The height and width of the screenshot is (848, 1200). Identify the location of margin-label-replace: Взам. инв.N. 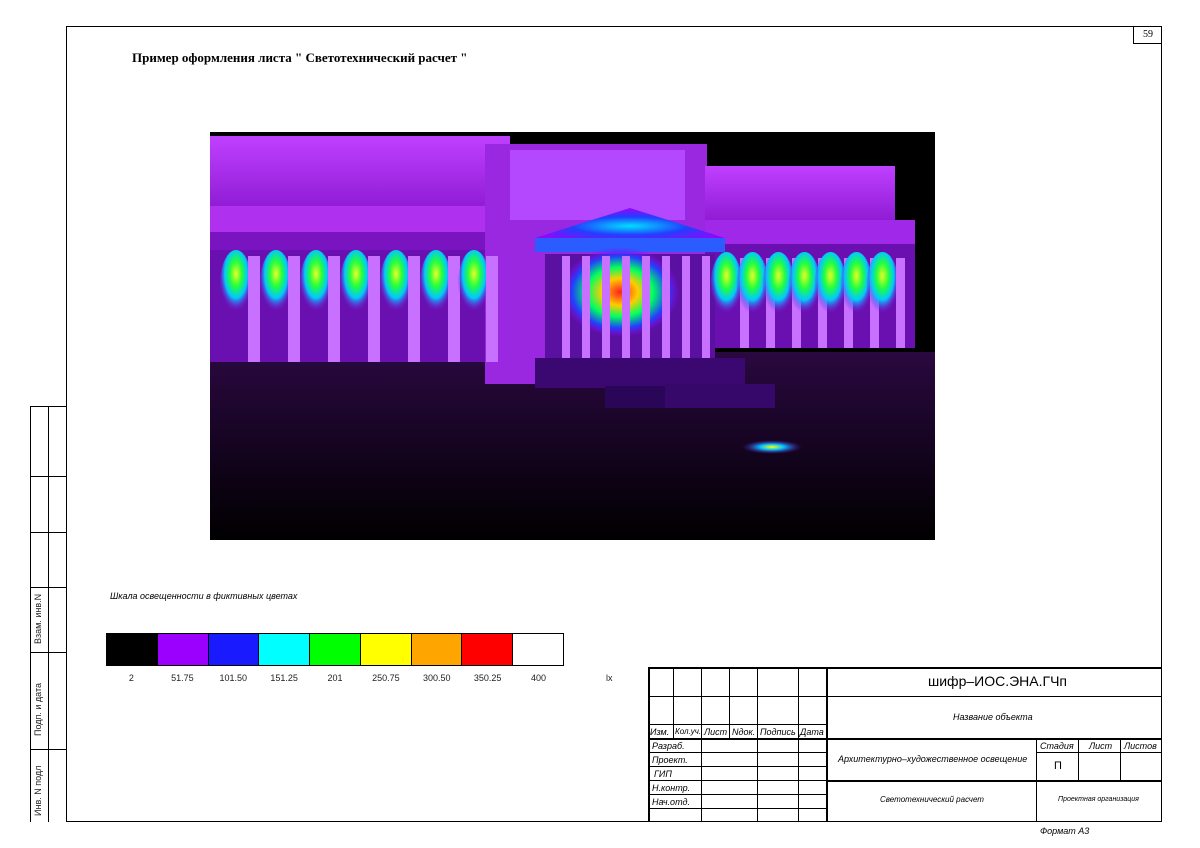
(38, 618).